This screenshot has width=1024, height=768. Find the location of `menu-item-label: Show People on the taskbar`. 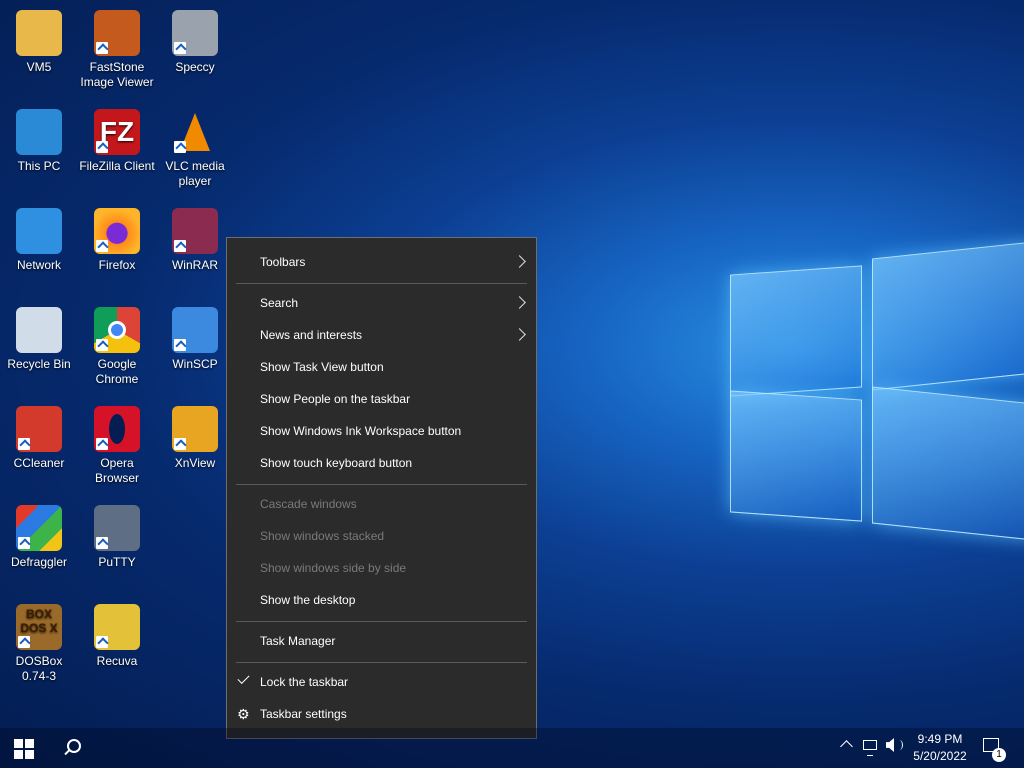

menu-item-label: Show People on the taskbar is located at coordinates (335, 399).